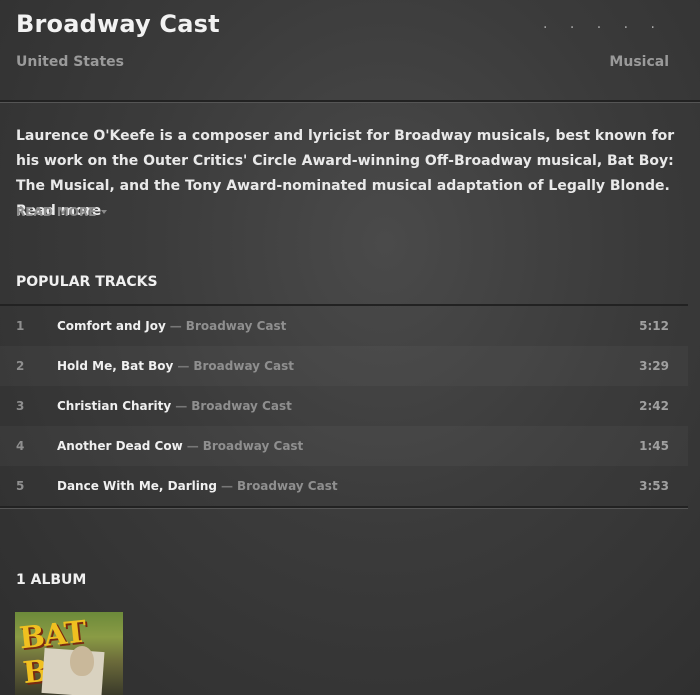  What do you see at coordinates (120, 446) in the screenshot?
I see `track-title: Another Dead Cow` at bounding box center [120, 446].